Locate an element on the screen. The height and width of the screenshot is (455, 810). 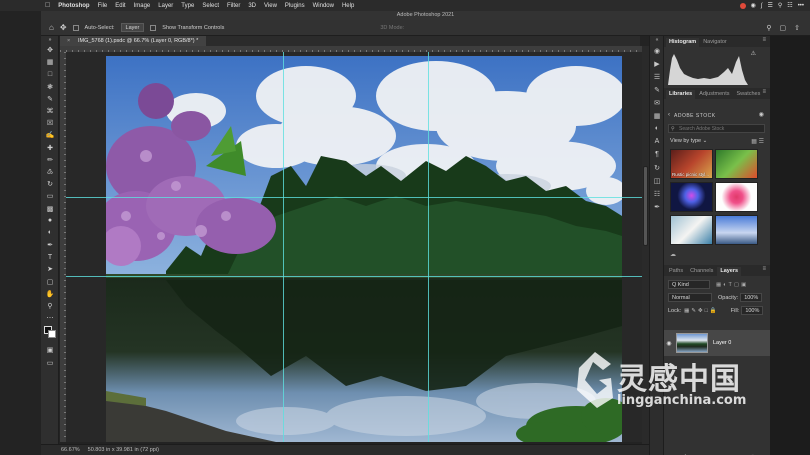
menu-plugins: Plugins is located at coordinates (295, 6).